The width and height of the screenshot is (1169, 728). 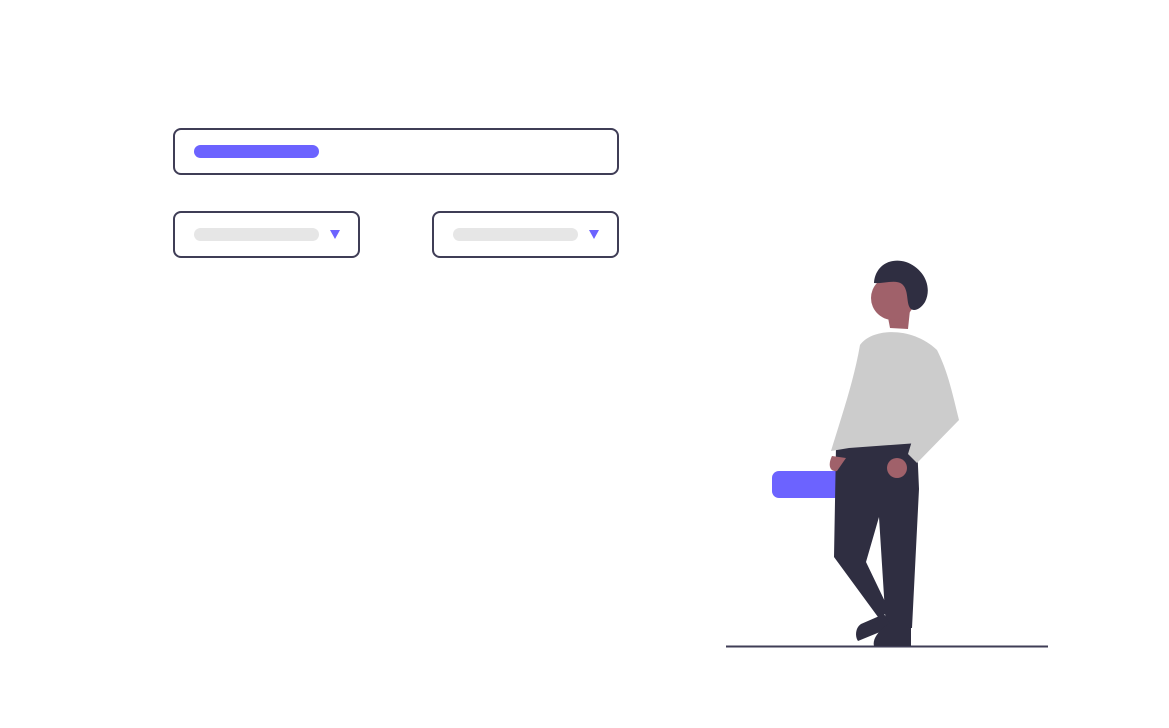 I want to click on sweater, so click(x=895, y=397).